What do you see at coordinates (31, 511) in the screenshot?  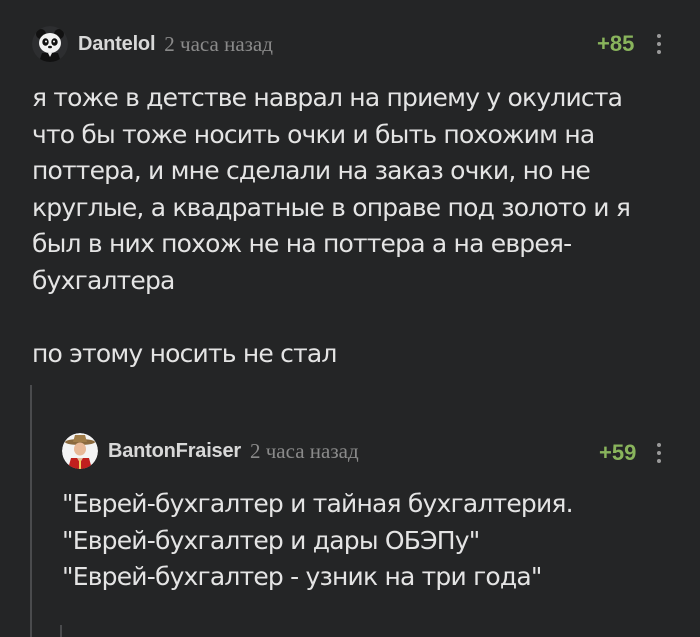 I see `reply-branch-line` at bounding box center [31, 511].